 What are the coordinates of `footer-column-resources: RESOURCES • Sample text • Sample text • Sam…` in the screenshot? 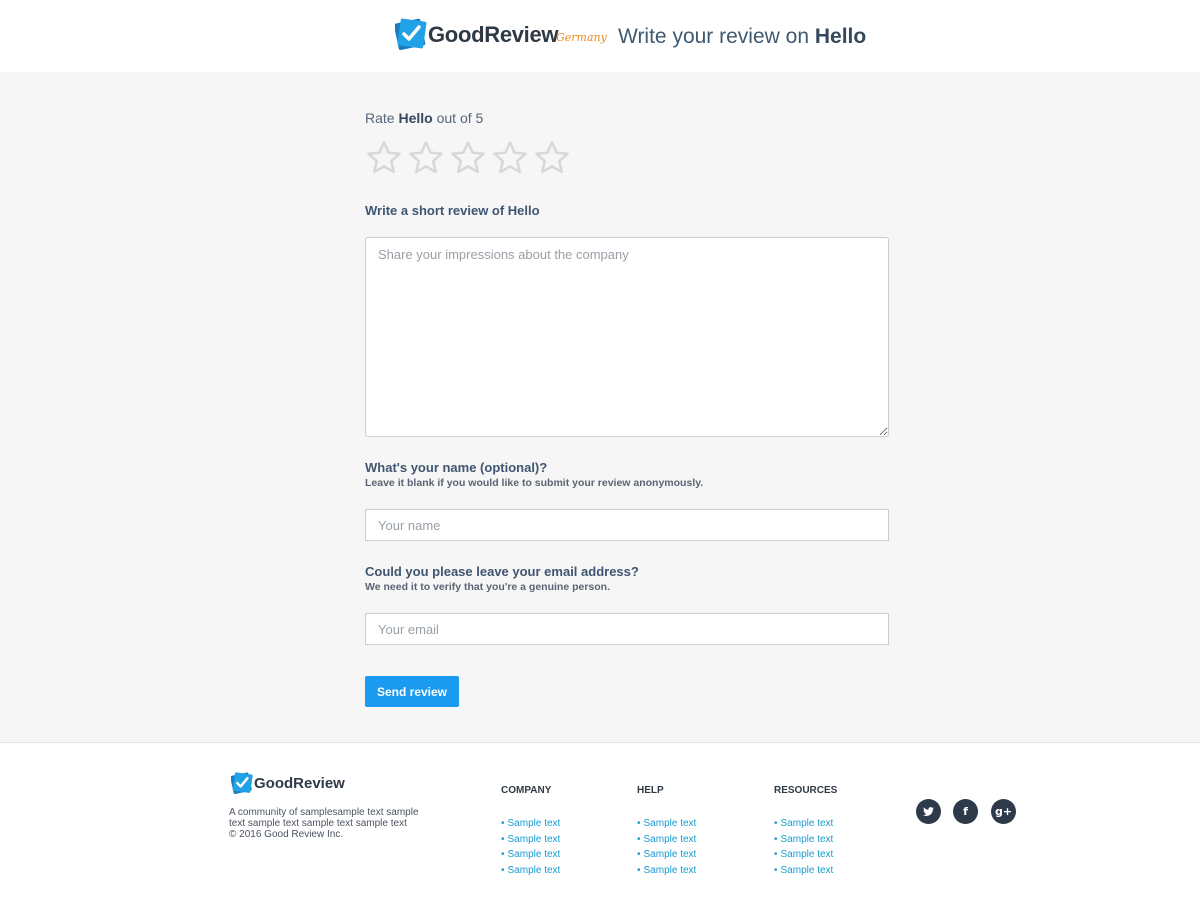 It's located at (805, 831).